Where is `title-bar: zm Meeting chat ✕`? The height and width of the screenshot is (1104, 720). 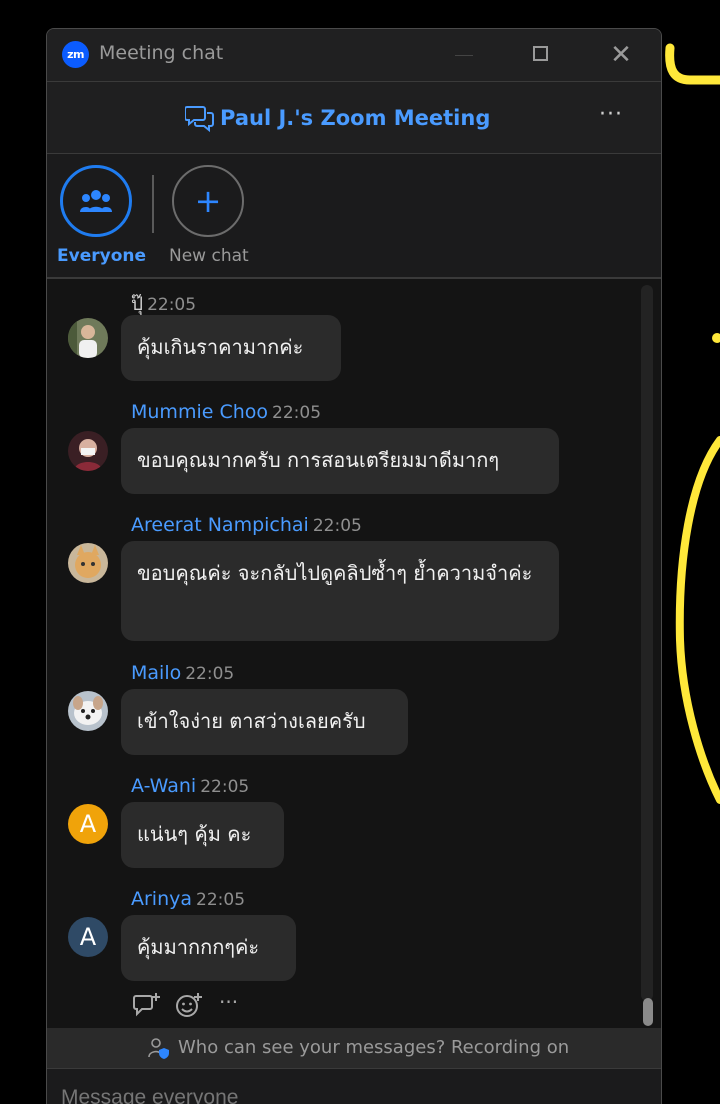 title-bar: zm Meeting chat ✕ is located at coordinates (354, 55).